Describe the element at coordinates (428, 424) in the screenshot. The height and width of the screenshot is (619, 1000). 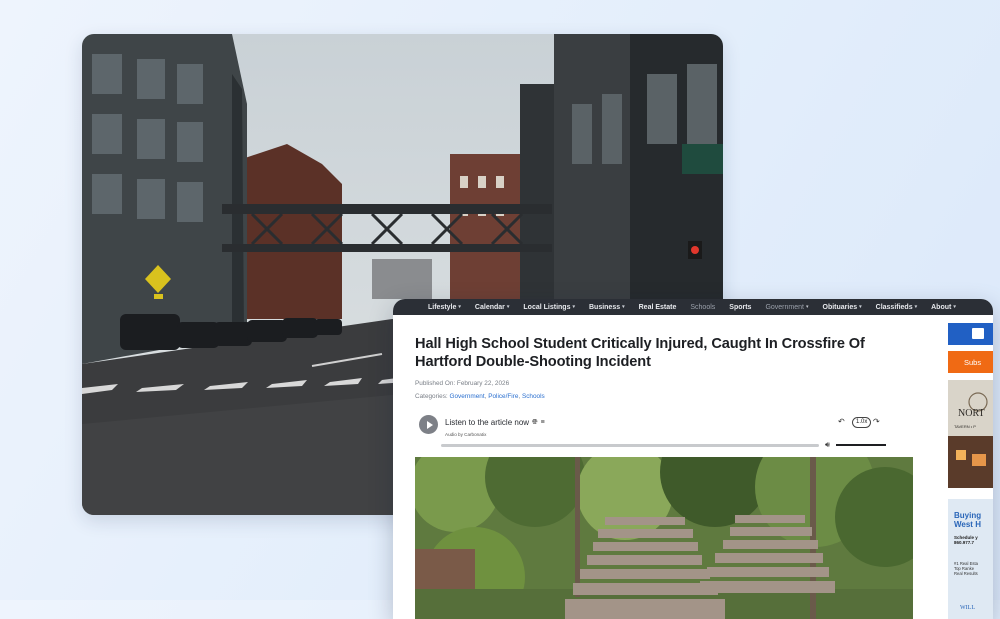
I see `play-icon` at that location.